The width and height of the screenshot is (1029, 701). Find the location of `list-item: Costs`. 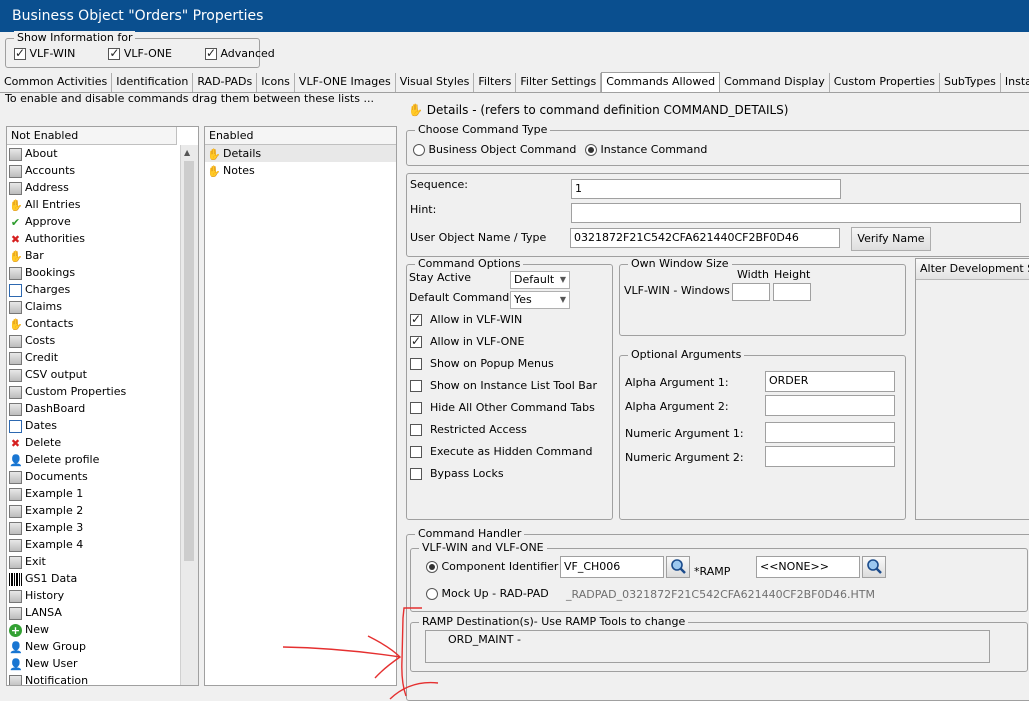

list-item: Costs is located at coordinates (93, 340).